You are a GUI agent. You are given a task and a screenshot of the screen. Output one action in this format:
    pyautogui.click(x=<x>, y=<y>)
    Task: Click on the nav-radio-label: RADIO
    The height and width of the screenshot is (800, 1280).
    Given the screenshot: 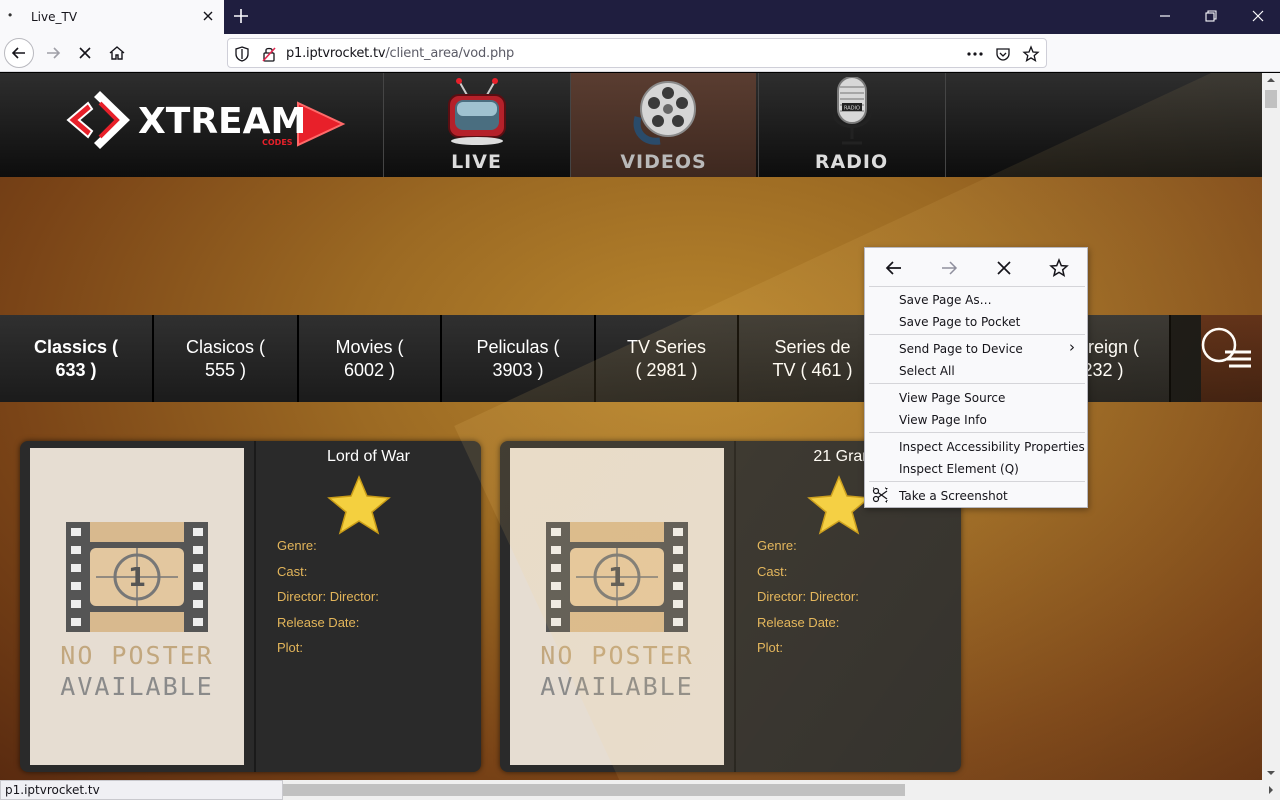 What is the action you would take?
    pyautogui.click(x=851, y=162)
    